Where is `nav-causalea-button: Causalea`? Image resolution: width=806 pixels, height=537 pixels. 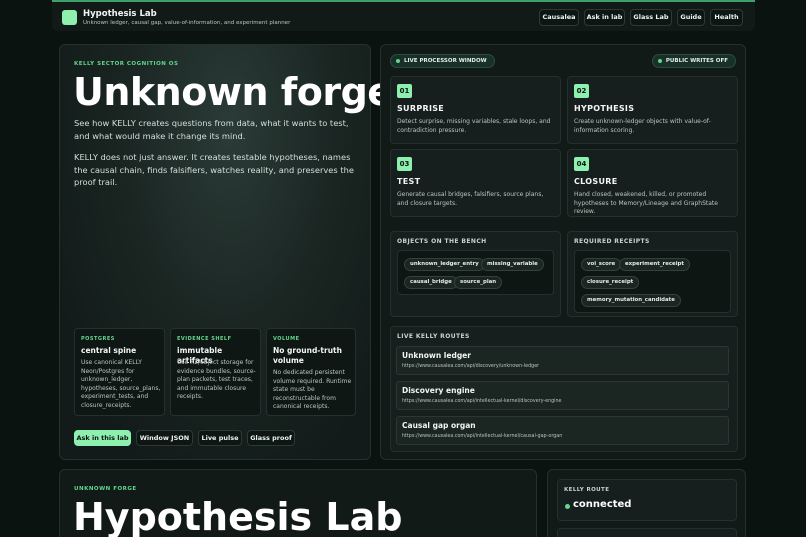 nav-causalea-button: Causalea is located at coordinates (559, 17).